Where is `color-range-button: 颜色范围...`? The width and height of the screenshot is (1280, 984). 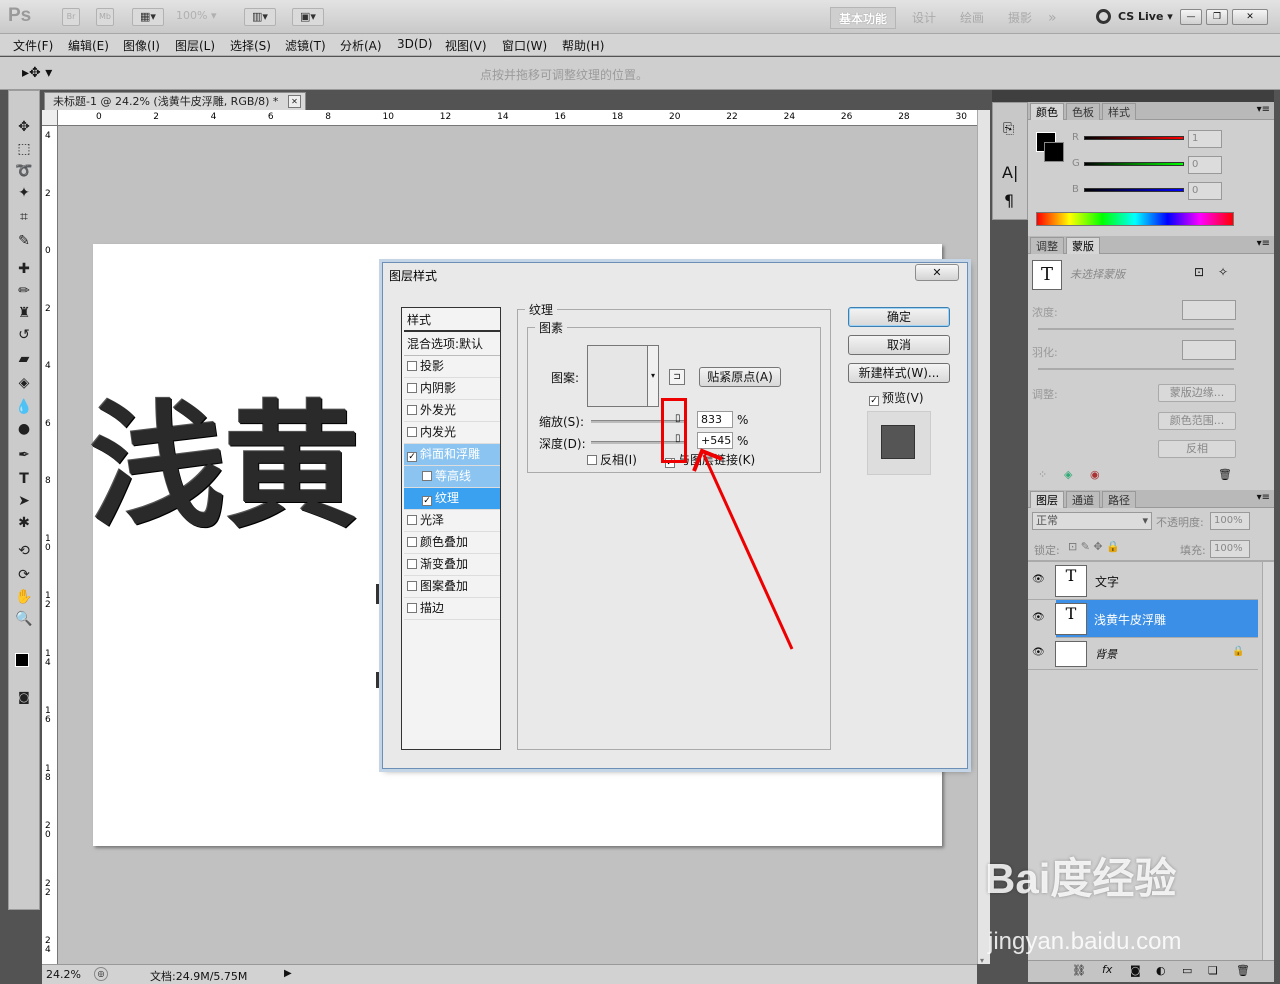
color-range-button: 颜色范围... is located at coordinates (1197, 421).